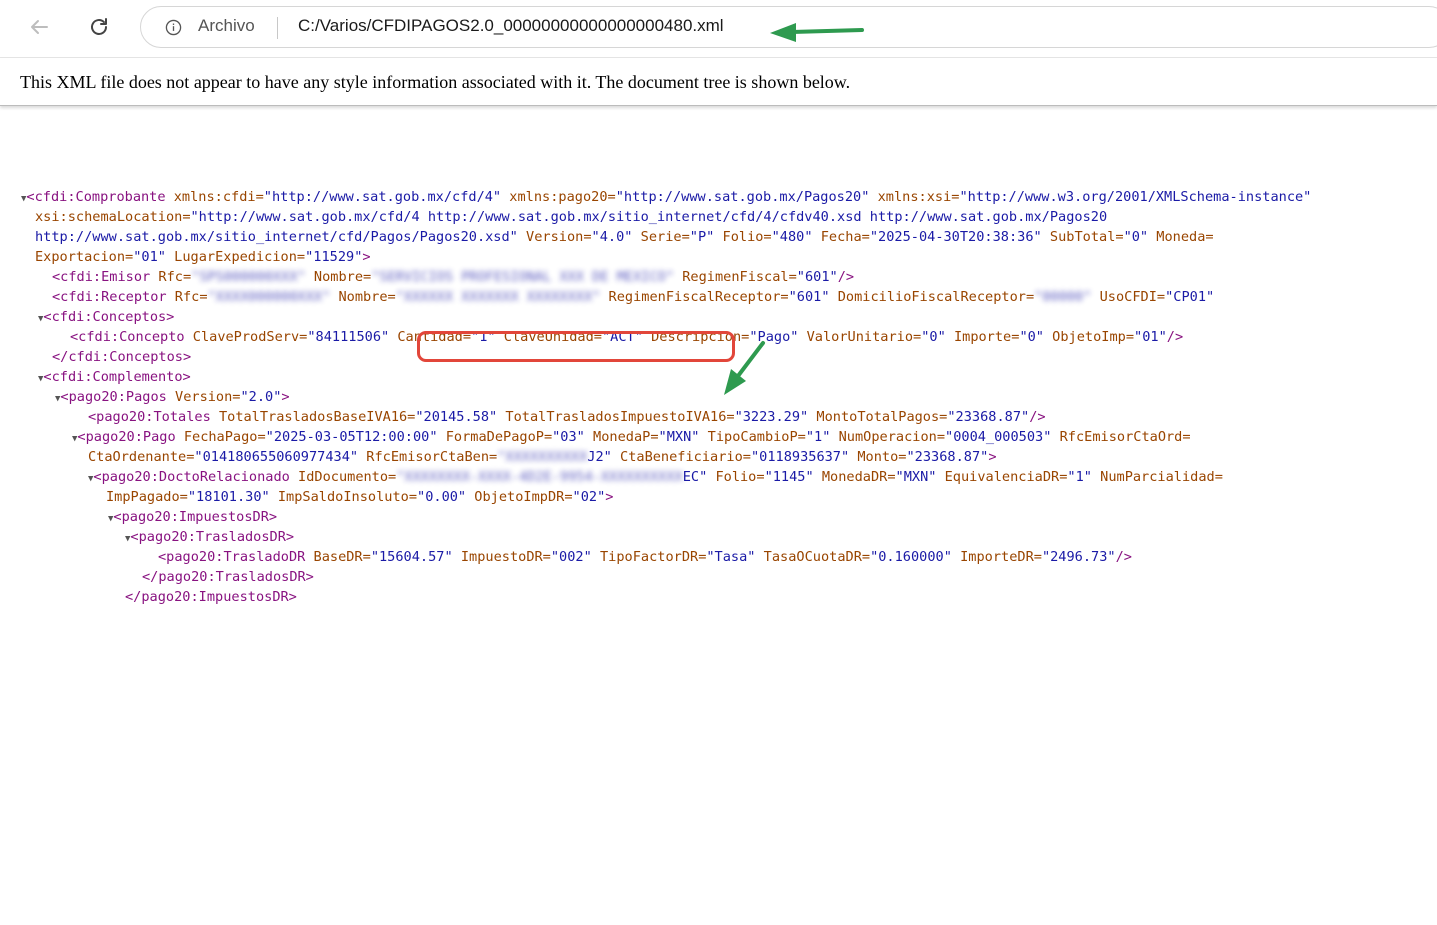  I want to click on attr-name: TipoFactorDR=, so click(649, 557).